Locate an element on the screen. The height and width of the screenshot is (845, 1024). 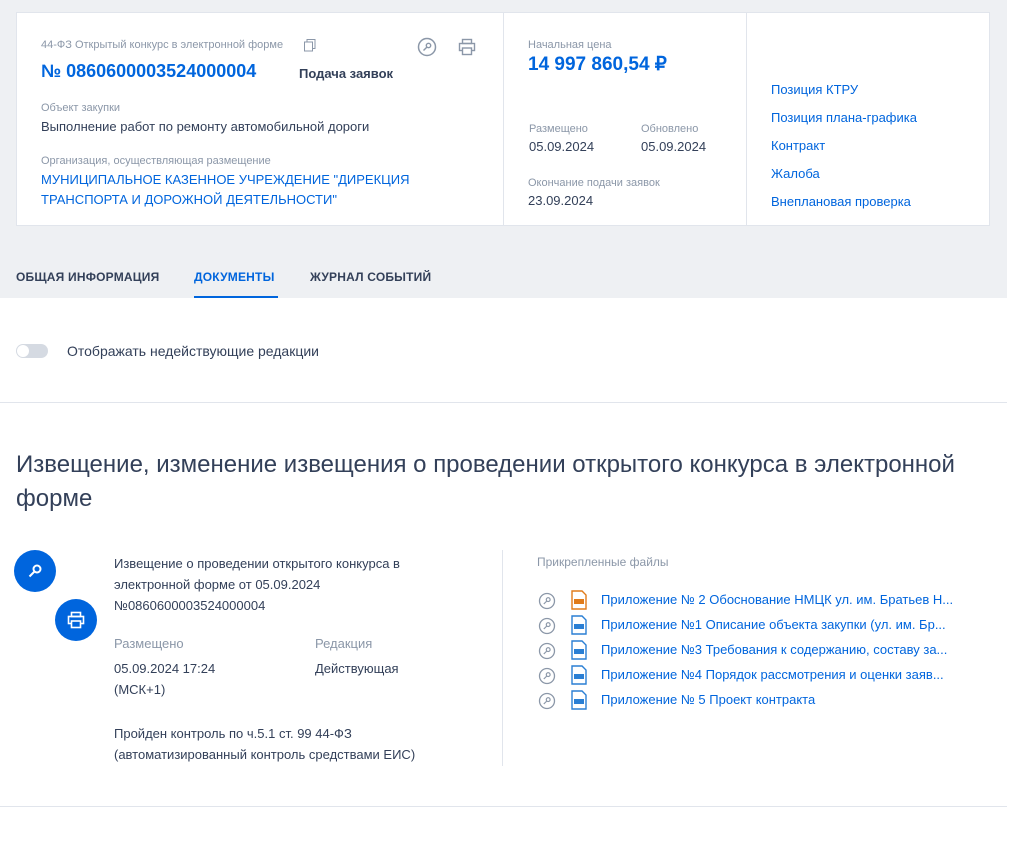
active-tab-indicator is located at coordinates (236, 297).